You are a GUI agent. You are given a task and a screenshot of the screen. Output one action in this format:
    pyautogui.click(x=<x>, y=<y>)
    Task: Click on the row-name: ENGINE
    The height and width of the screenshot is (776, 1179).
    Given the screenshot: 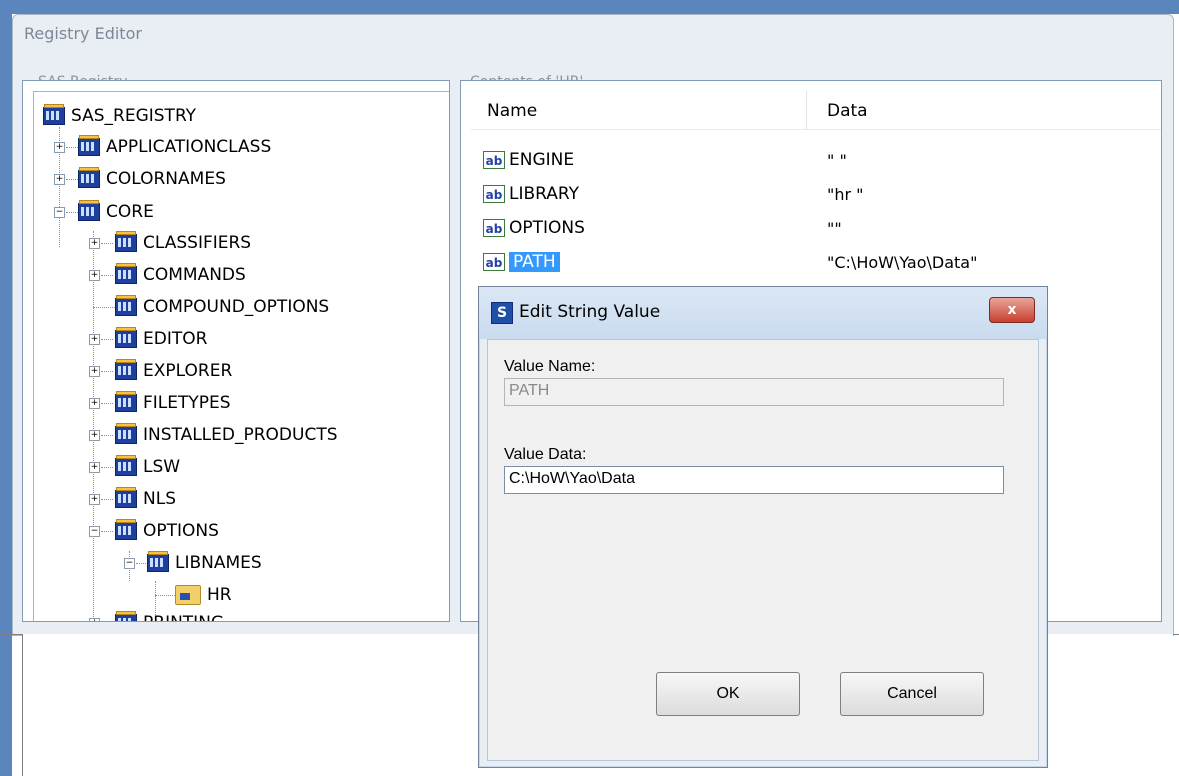 What is the action you would take?
    pyautogui.click(x=542, y=160)
    